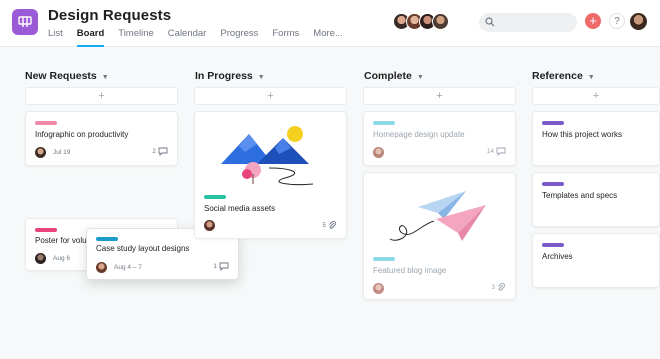 The height and width of the screenshot is (359, 660). I want to click on comment-count: 2, so click(160, 151).